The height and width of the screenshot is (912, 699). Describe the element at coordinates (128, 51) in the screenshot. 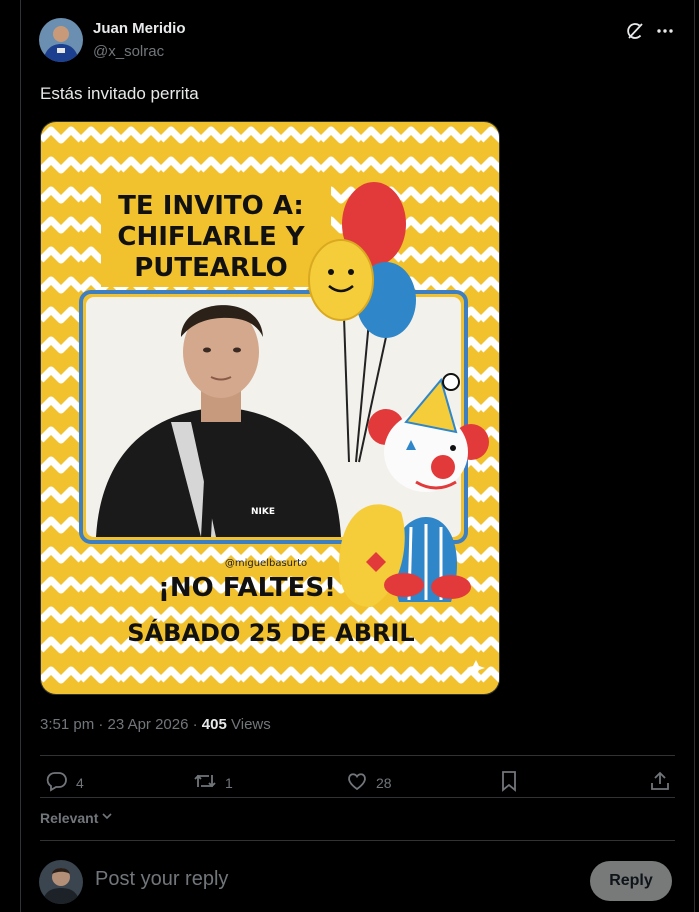

I see `author-handle: @x_solrac` at that location.